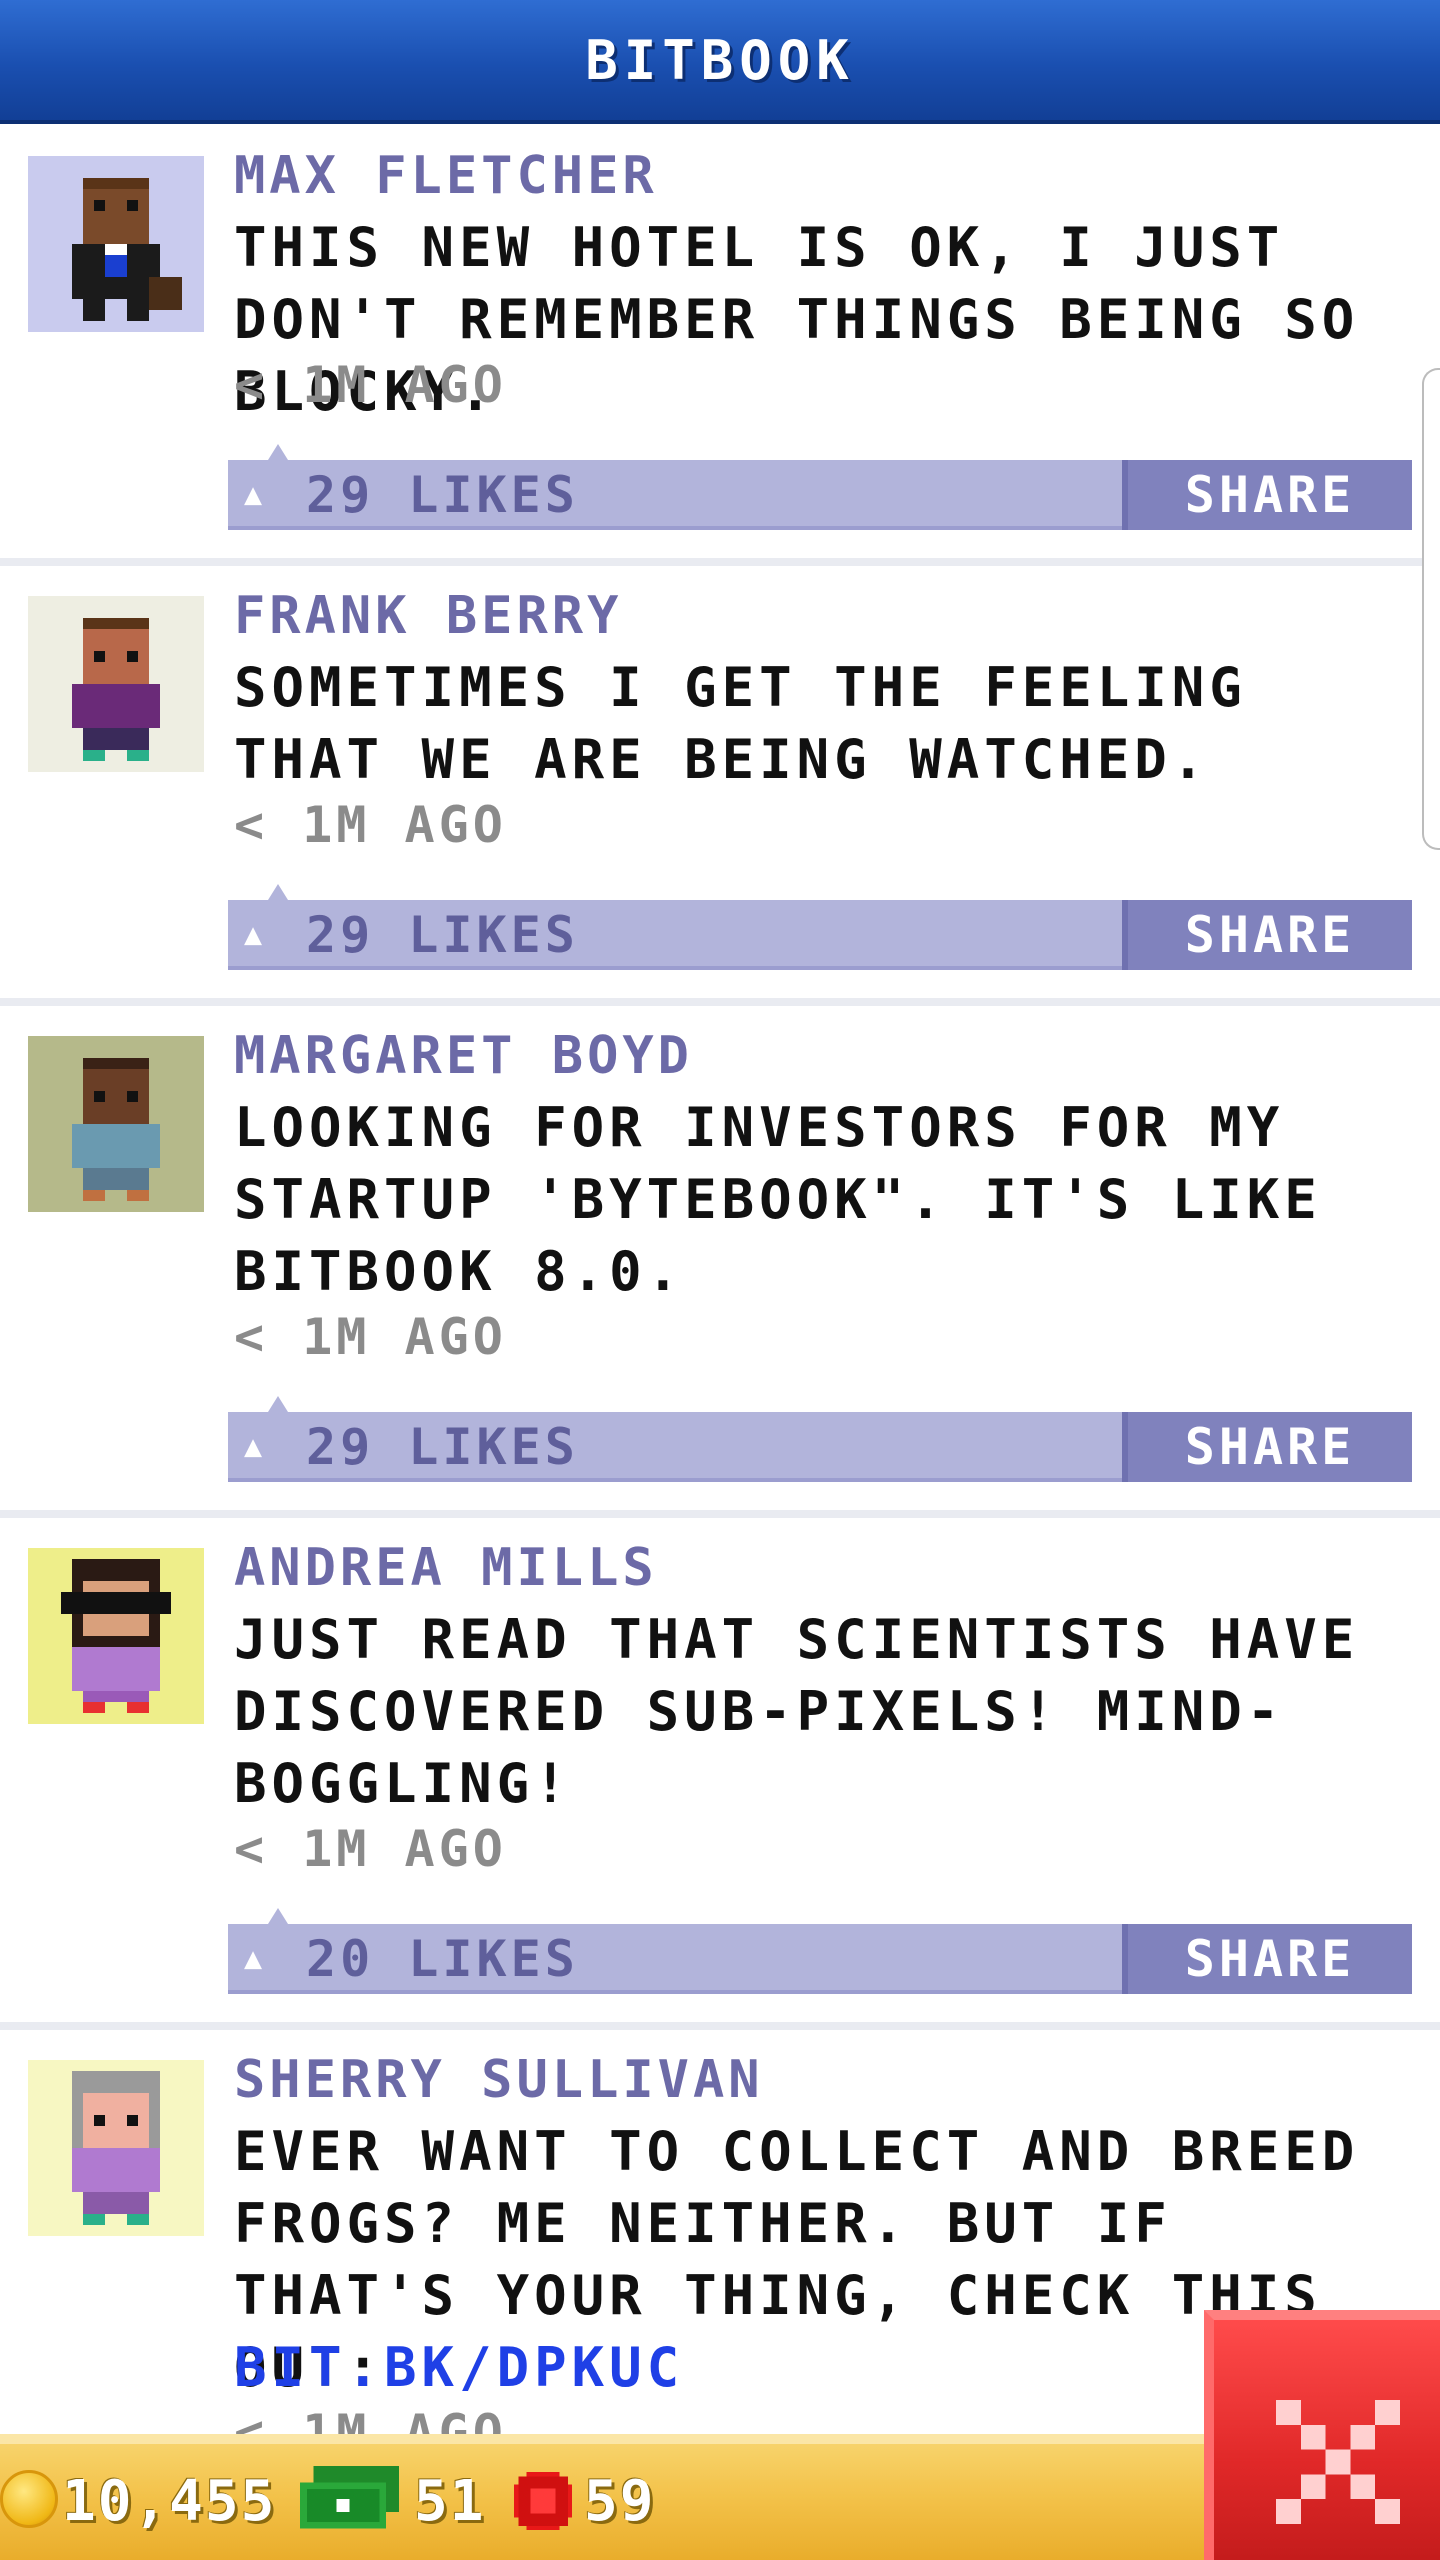 The height and width of the screenshot is (2560, 1440). I want to click on app-title: BITBOOK, so click(720, 60).